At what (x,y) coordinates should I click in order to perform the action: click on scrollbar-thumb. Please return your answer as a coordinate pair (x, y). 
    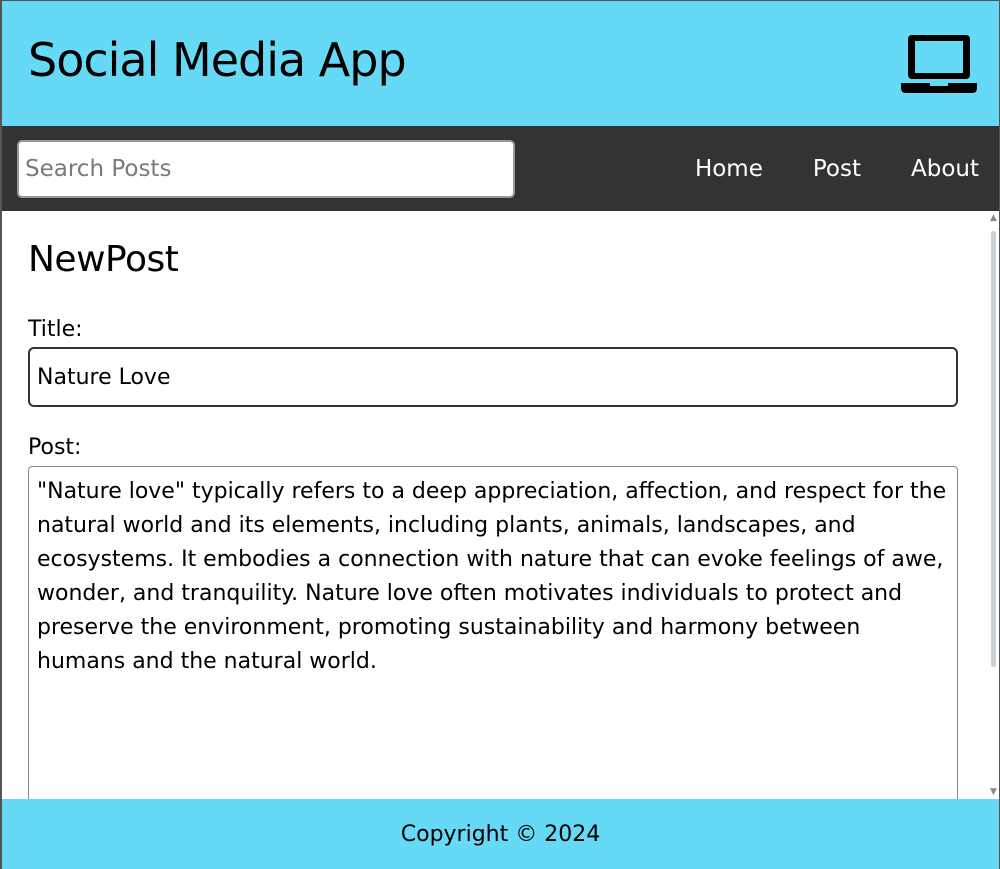
    Looking at the image, I should click on (993, 449).